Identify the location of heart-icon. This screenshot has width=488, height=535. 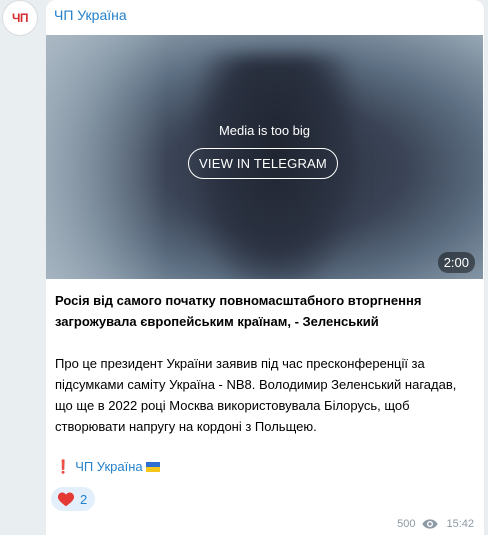
(66, 499).